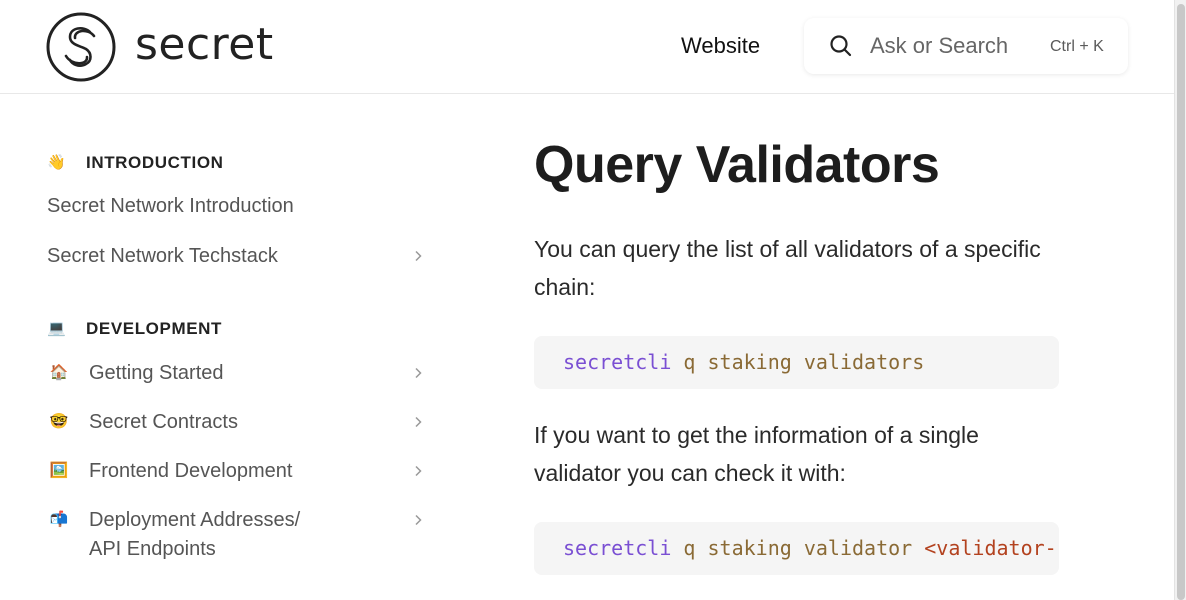 The width and height of the screenshot is (1186, 600). Describe the element at coordinates (237, 373) in the screenshot. I see `sidebar-item-getting-started: 🏠 Getting Started` at that location.